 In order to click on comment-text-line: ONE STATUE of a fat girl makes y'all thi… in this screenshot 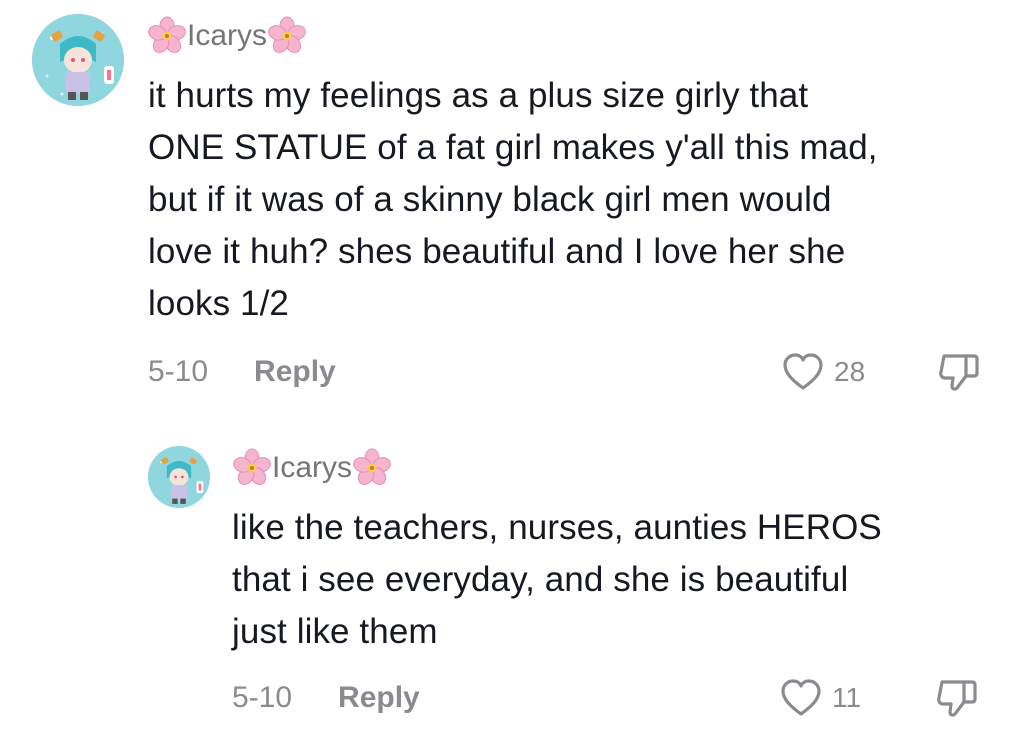, I will do `click(513, 147)`.